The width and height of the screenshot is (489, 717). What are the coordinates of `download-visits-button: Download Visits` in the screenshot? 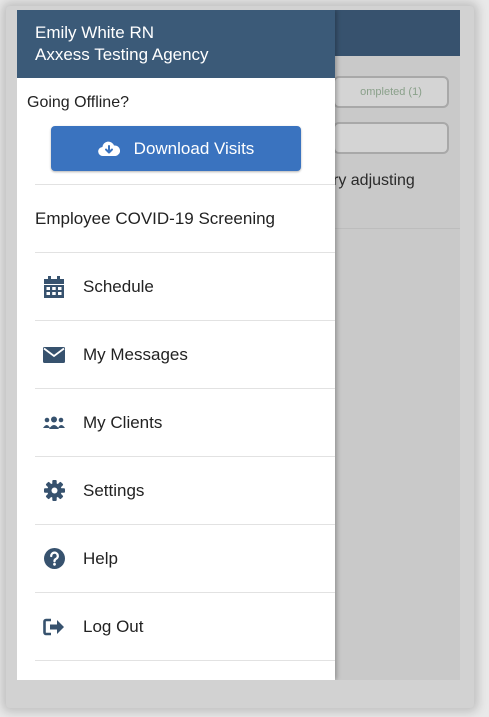 It's located at (176, 148).